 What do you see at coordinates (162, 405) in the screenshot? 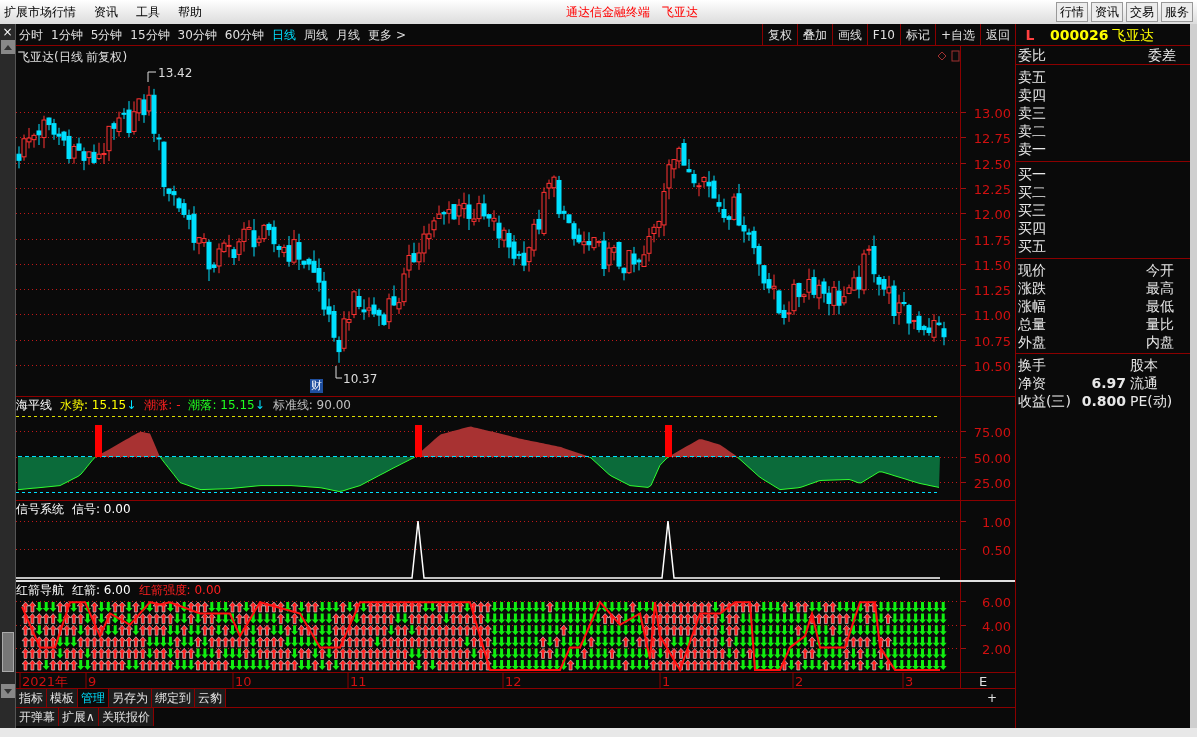
I see `legend-text: 潮涨: -` at bounding box center [162, 405].